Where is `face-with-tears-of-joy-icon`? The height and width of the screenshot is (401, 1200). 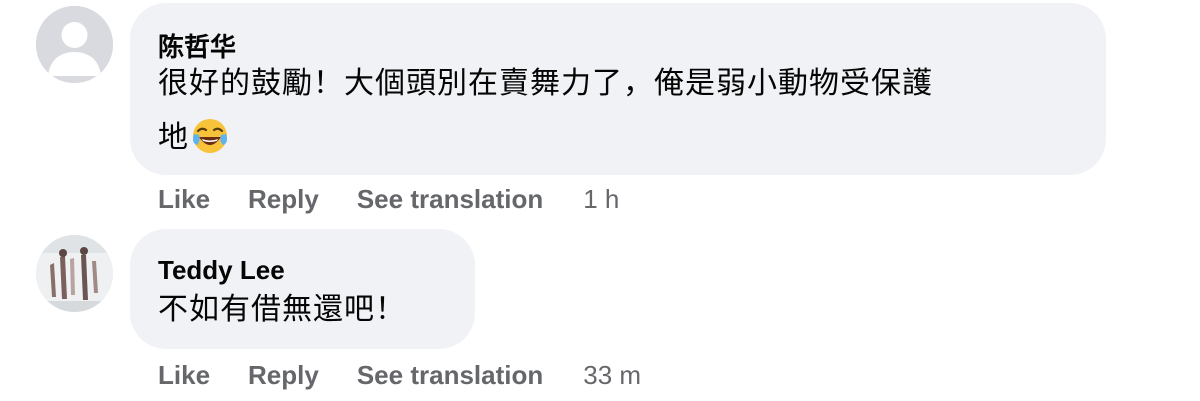
face-with-tears-of-joy-icon is located at coordinates (210, 145).